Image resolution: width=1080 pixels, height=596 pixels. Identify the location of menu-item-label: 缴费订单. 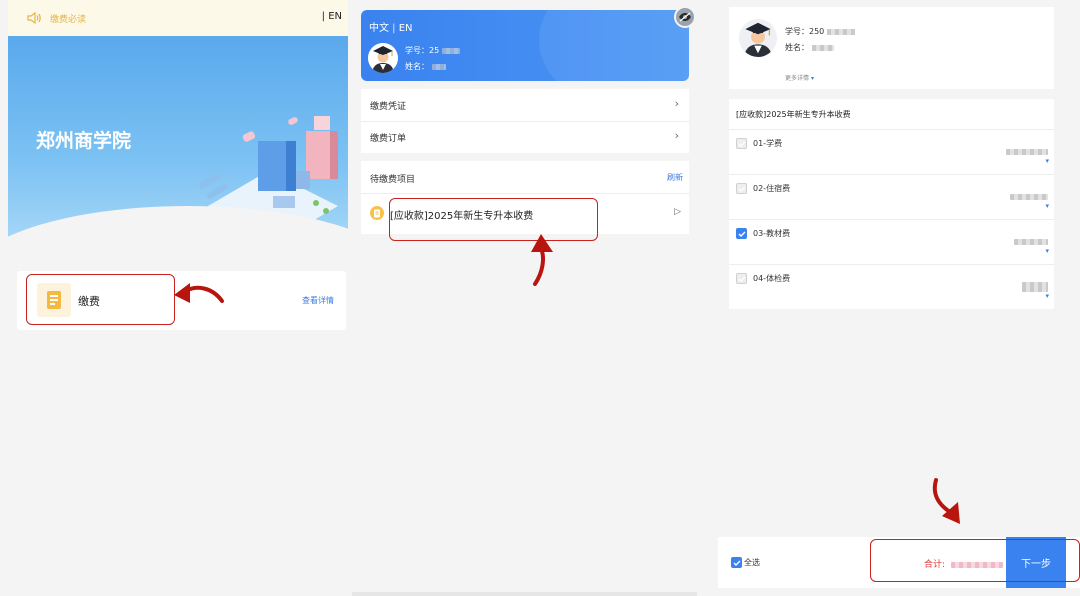
(388, 139).